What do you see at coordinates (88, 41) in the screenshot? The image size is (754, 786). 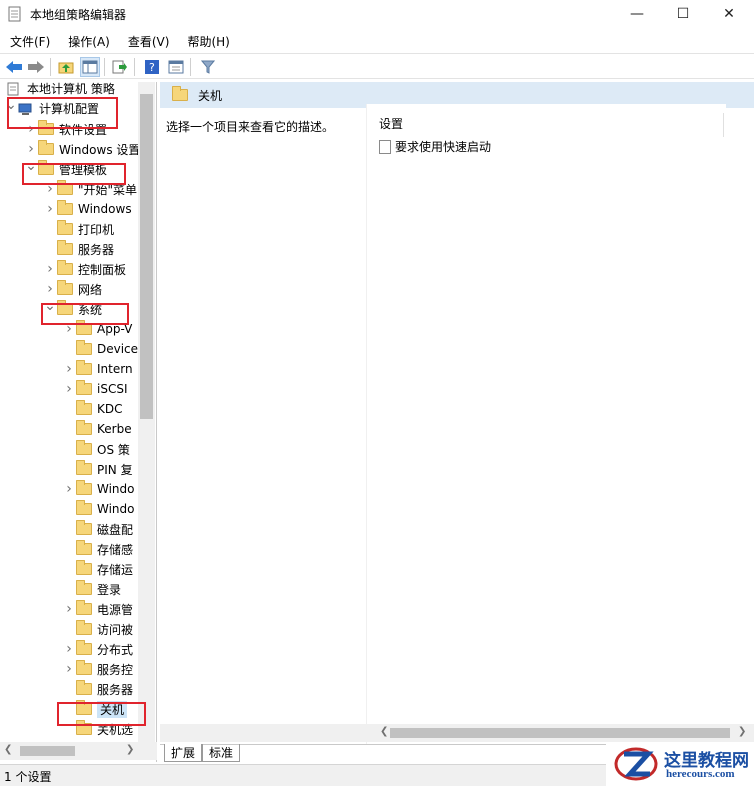 I see `menu-action: 操作(A)` at bounding box center [88, 41].